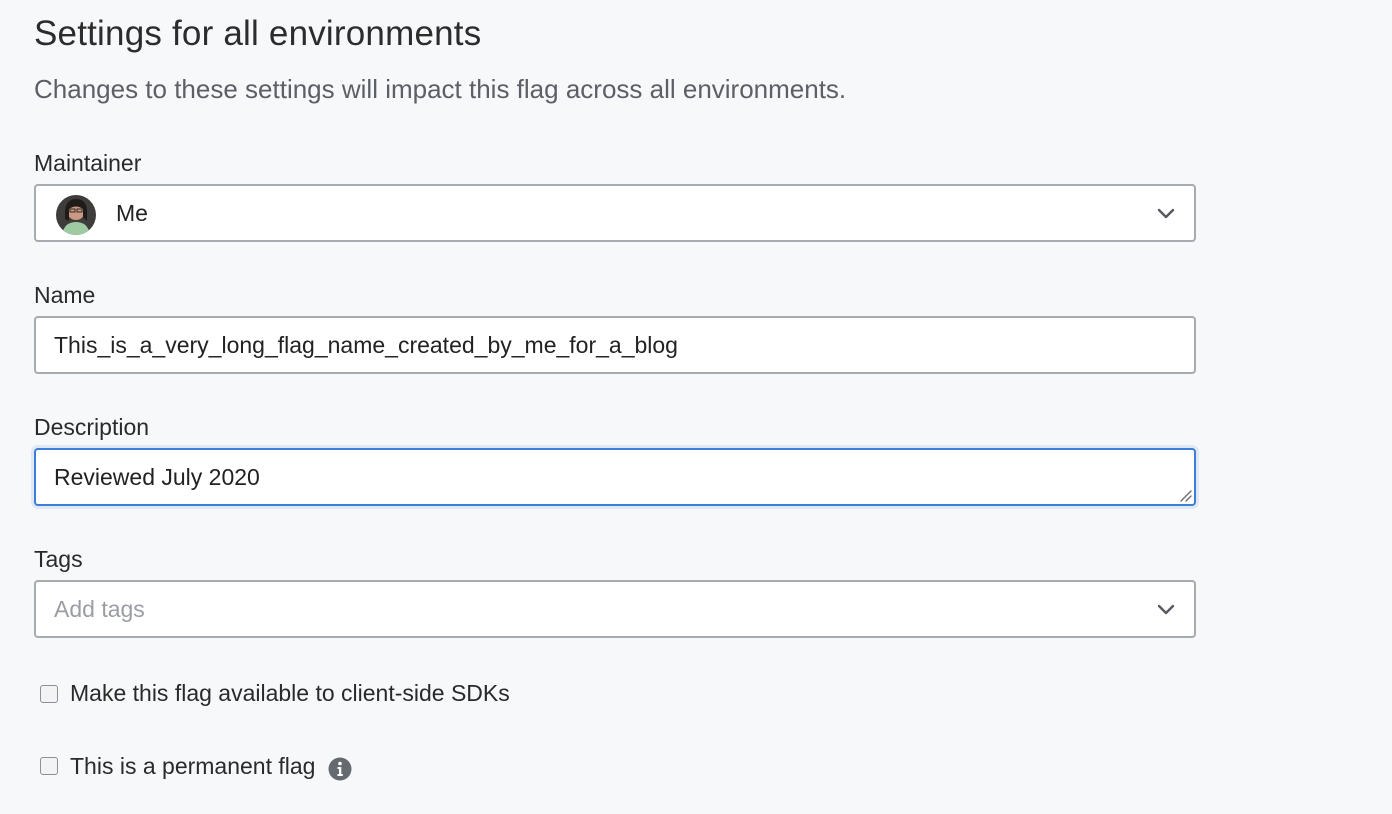  What do you see at coordinates (258, 33) in the screenshot?
I see `page-title: Settings for all environments` at bounding box center [258, 33].